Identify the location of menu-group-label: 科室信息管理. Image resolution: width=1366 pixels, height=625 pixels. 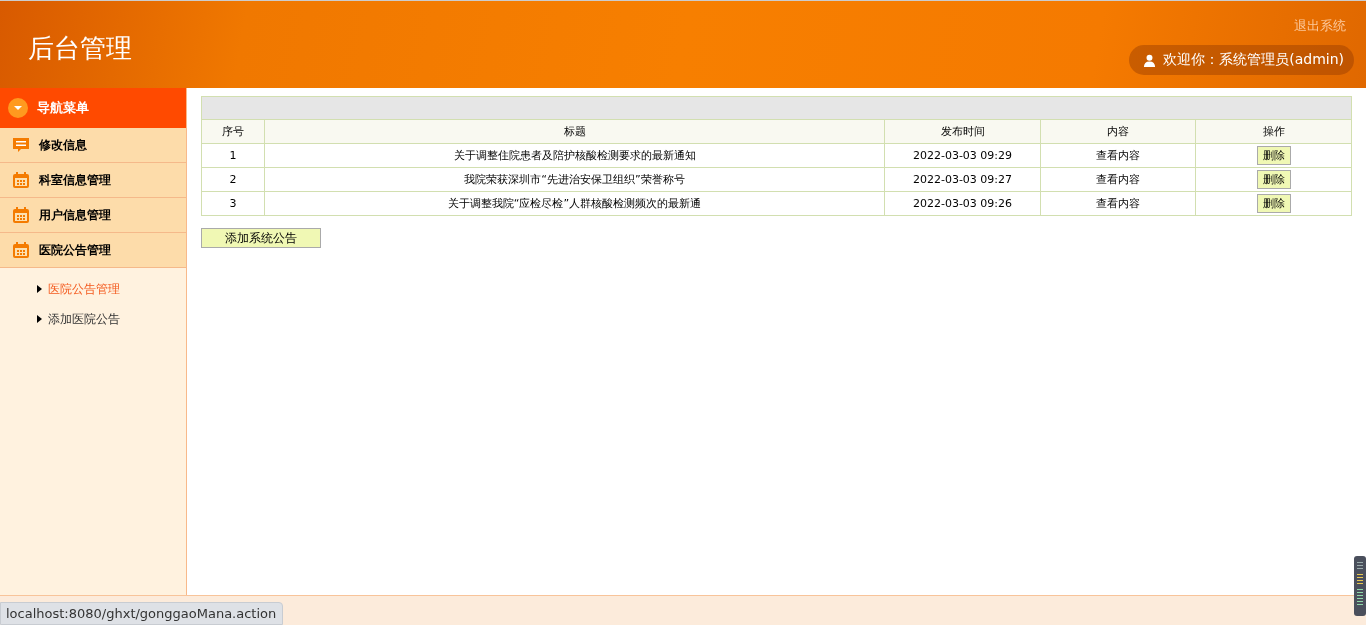
(75, 180).